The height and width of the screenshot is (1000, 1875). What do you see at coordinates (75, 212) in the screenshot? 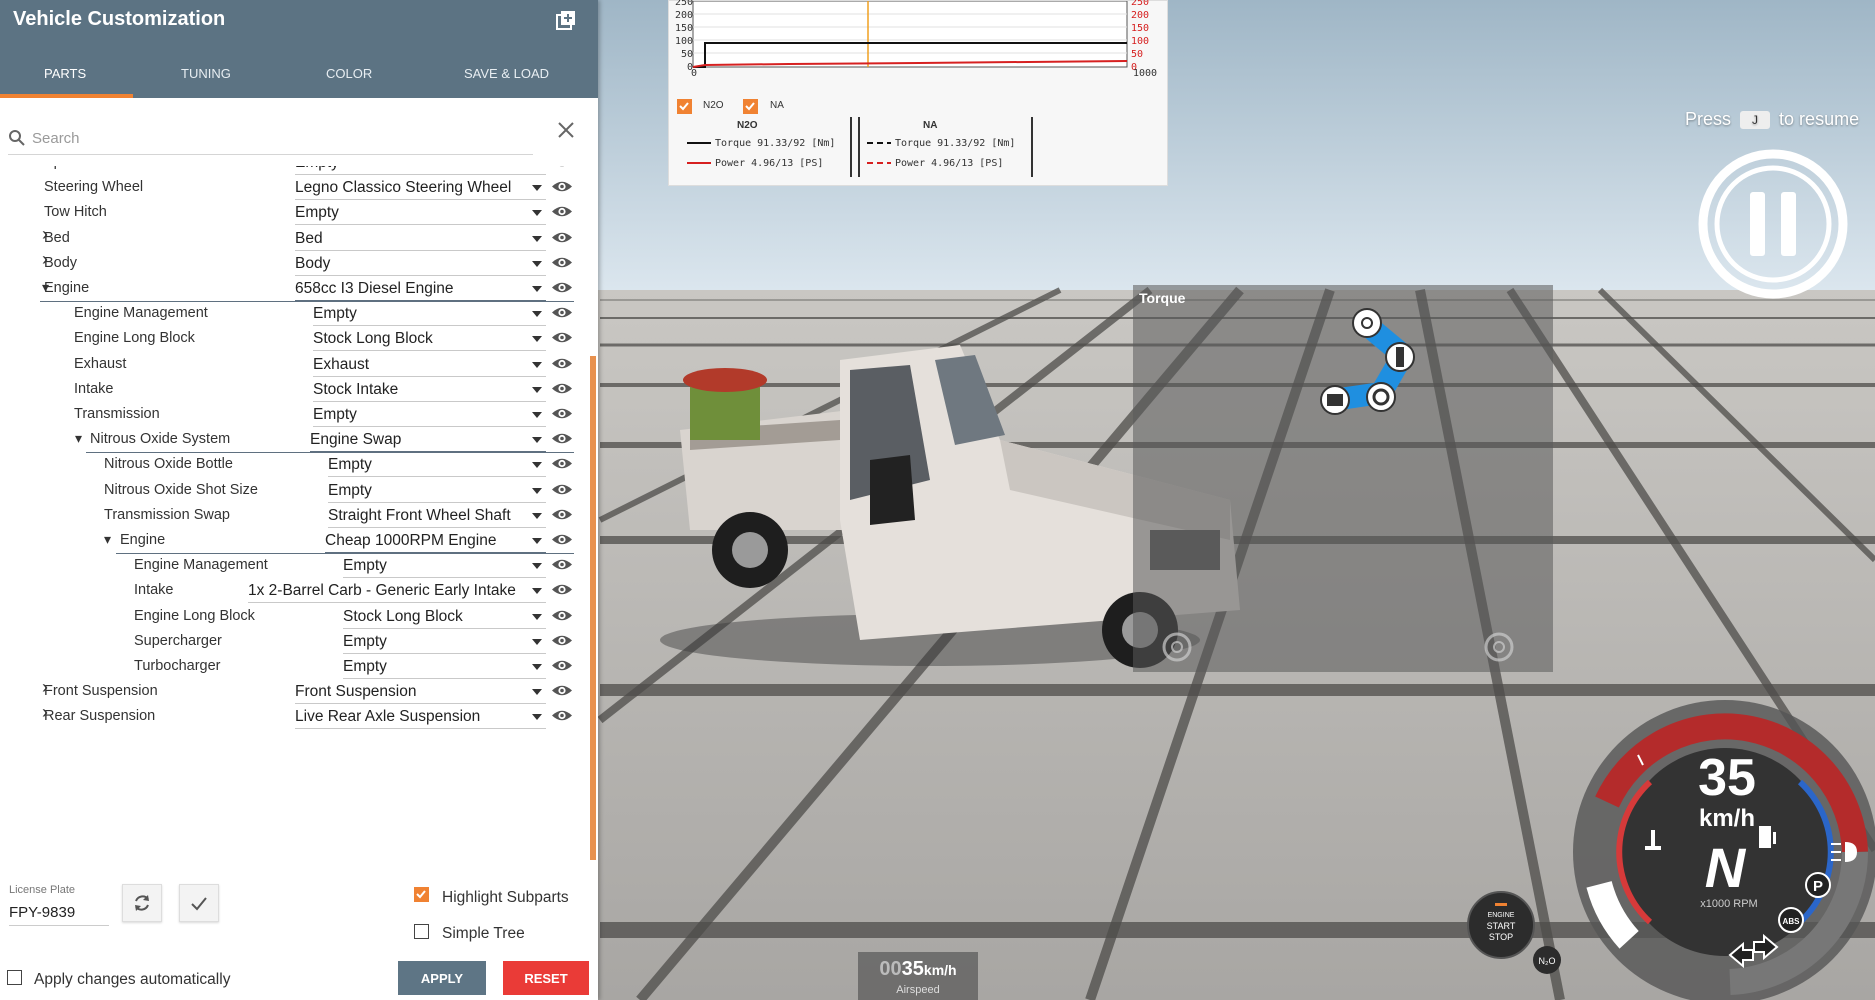
I see `part-label: Tow Hitch` at bounding box center [75, 212].